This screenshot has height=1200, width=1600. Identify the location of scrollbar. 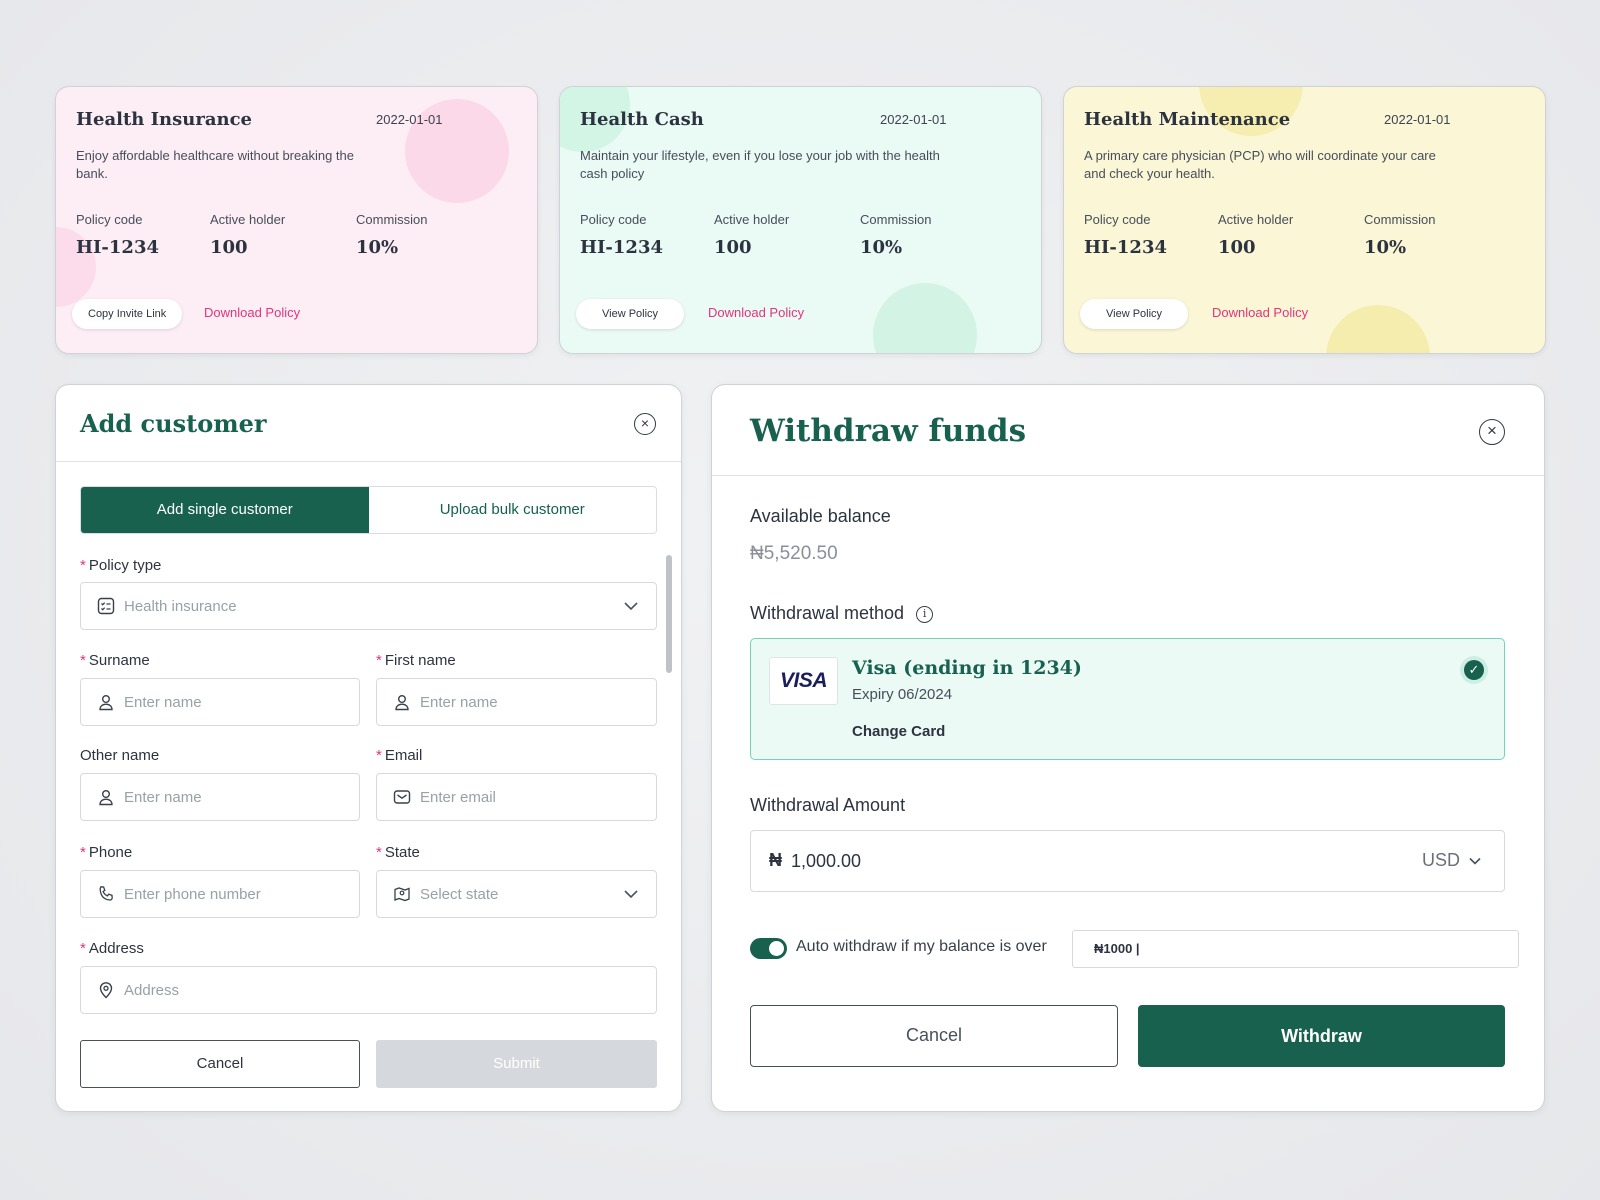
(669, 614).